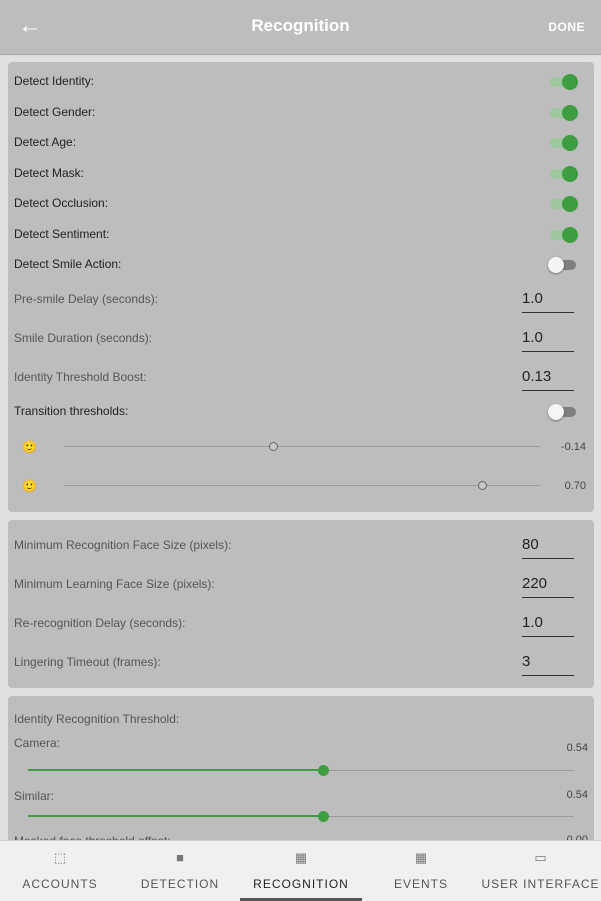 The width and height of the screenshot is (601, 901). I want to click on tab-recognition-label: RECOGNITION, so click(301, 884).